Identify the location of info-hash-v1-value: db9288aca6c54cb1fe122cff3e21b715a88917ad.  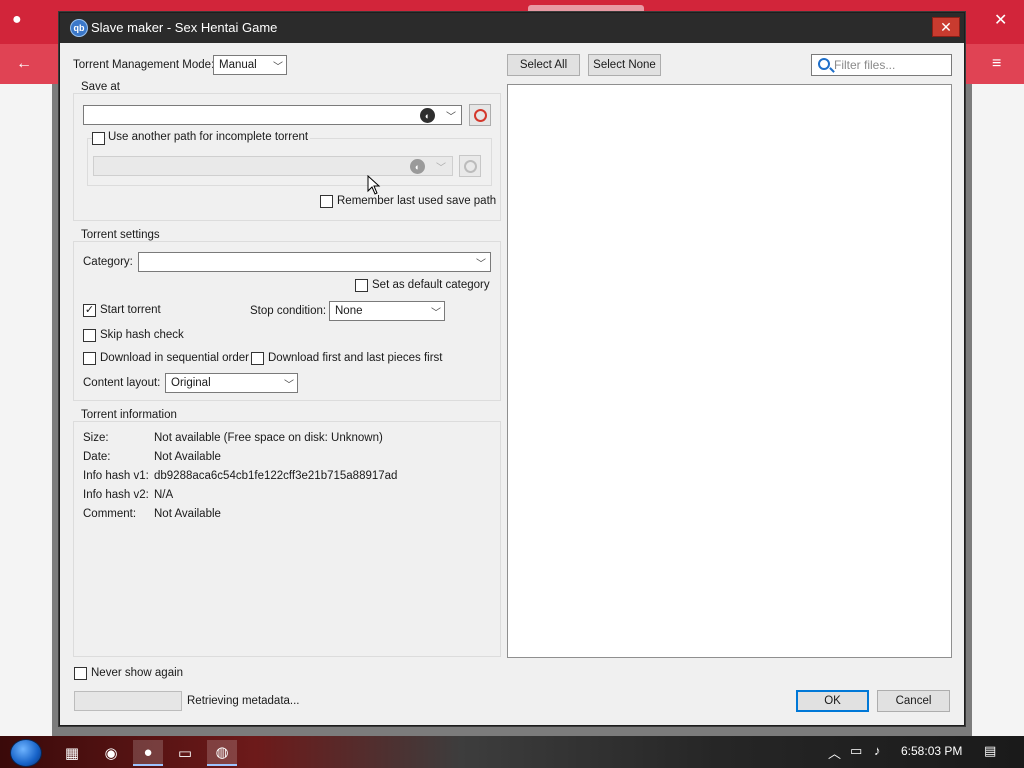
(276, 476).